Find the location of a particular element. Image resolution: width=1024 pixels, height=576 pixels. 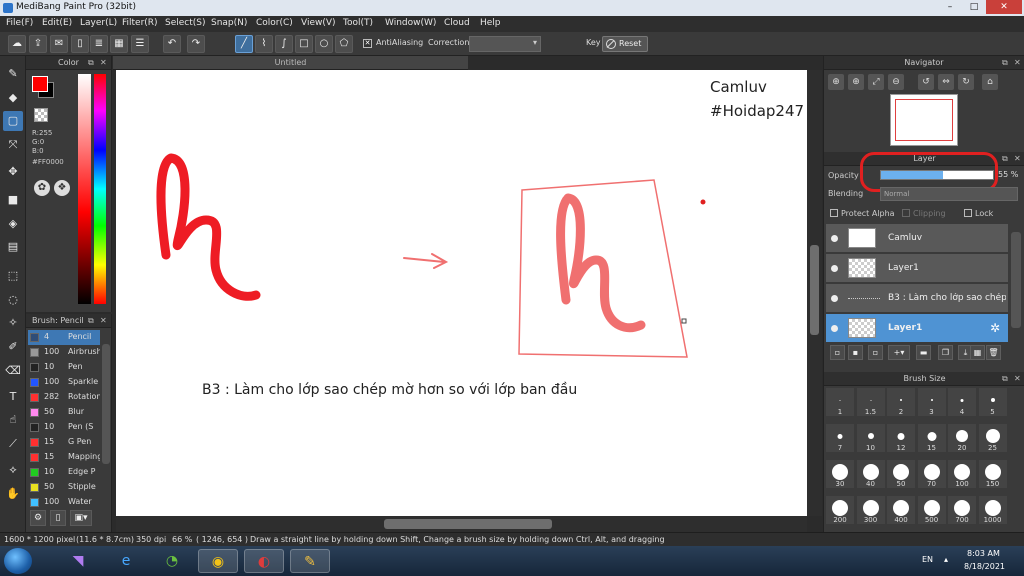

grid-icon: ▦ is located at coordinates (119, 44).